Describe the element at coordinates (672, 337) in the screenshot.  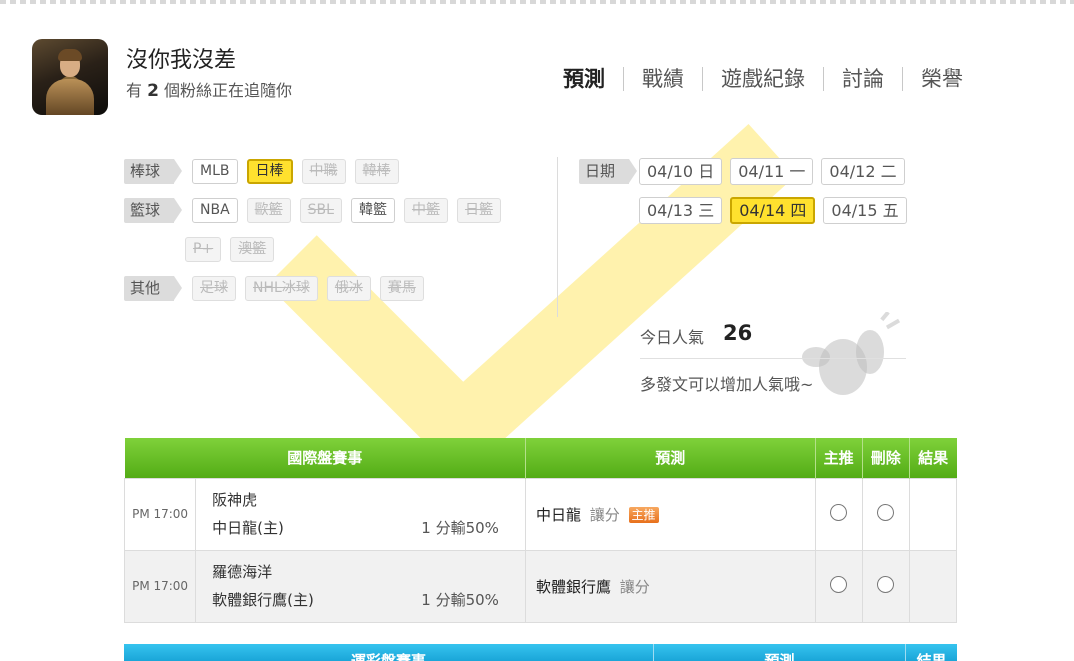
I see `popularity-label: 今日人氣` at that location.